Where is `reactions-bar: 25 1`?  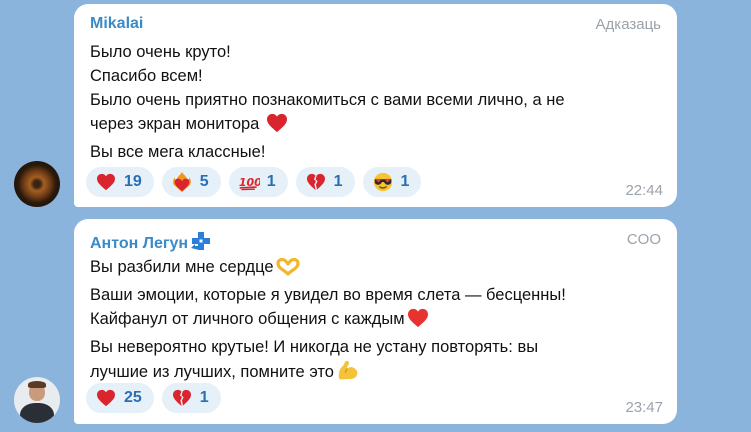 reactions-bar: 25 1 is located at coordinates (153, 398).